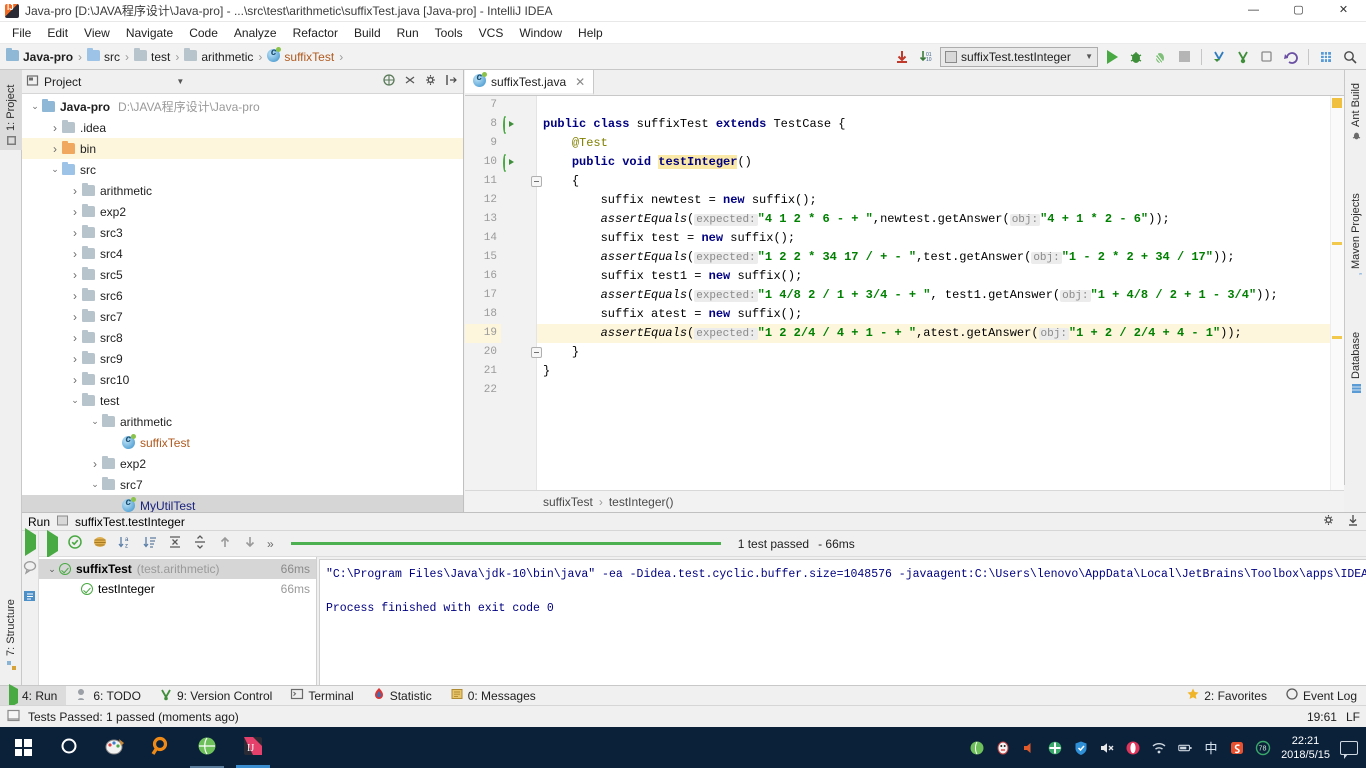 This screenshot has width=1366, height=768. I want to click on prev-failed-icon, so click(225, 543).